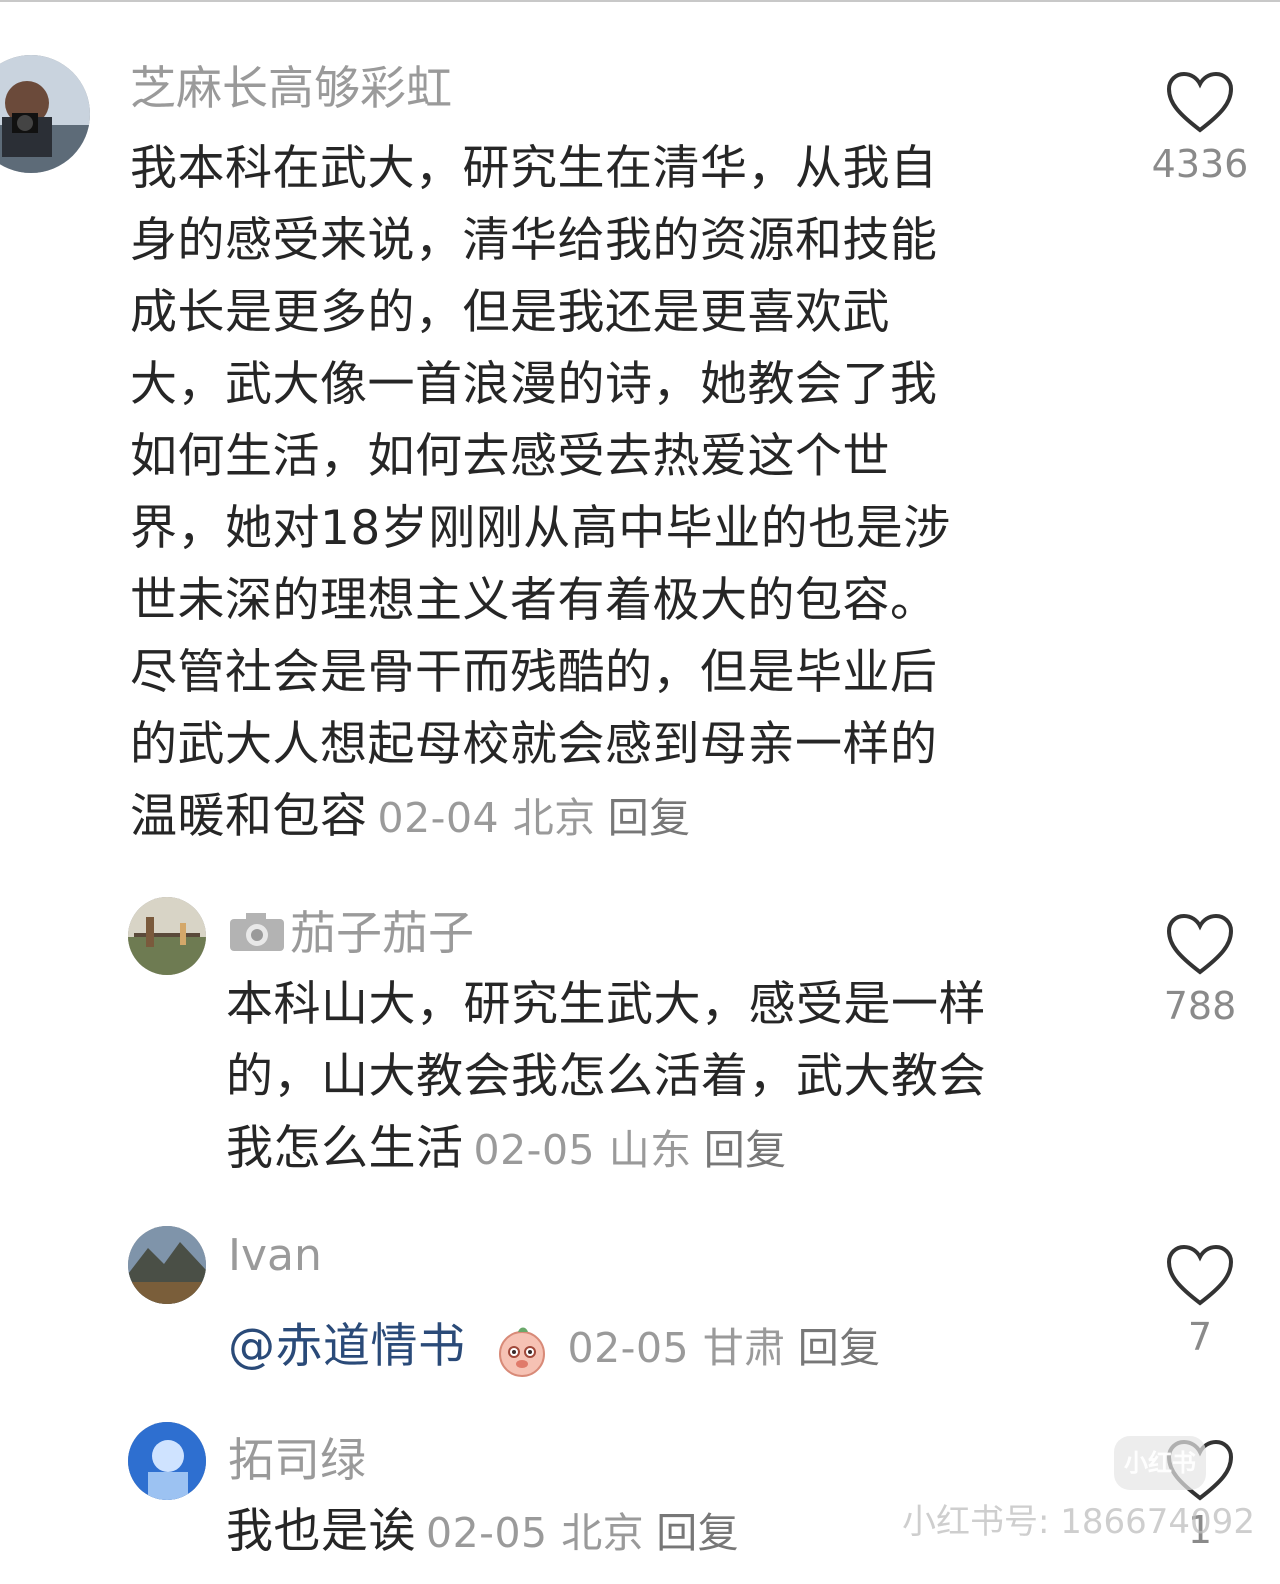  I want to click on like-button: 4336, so click(1200, 128).